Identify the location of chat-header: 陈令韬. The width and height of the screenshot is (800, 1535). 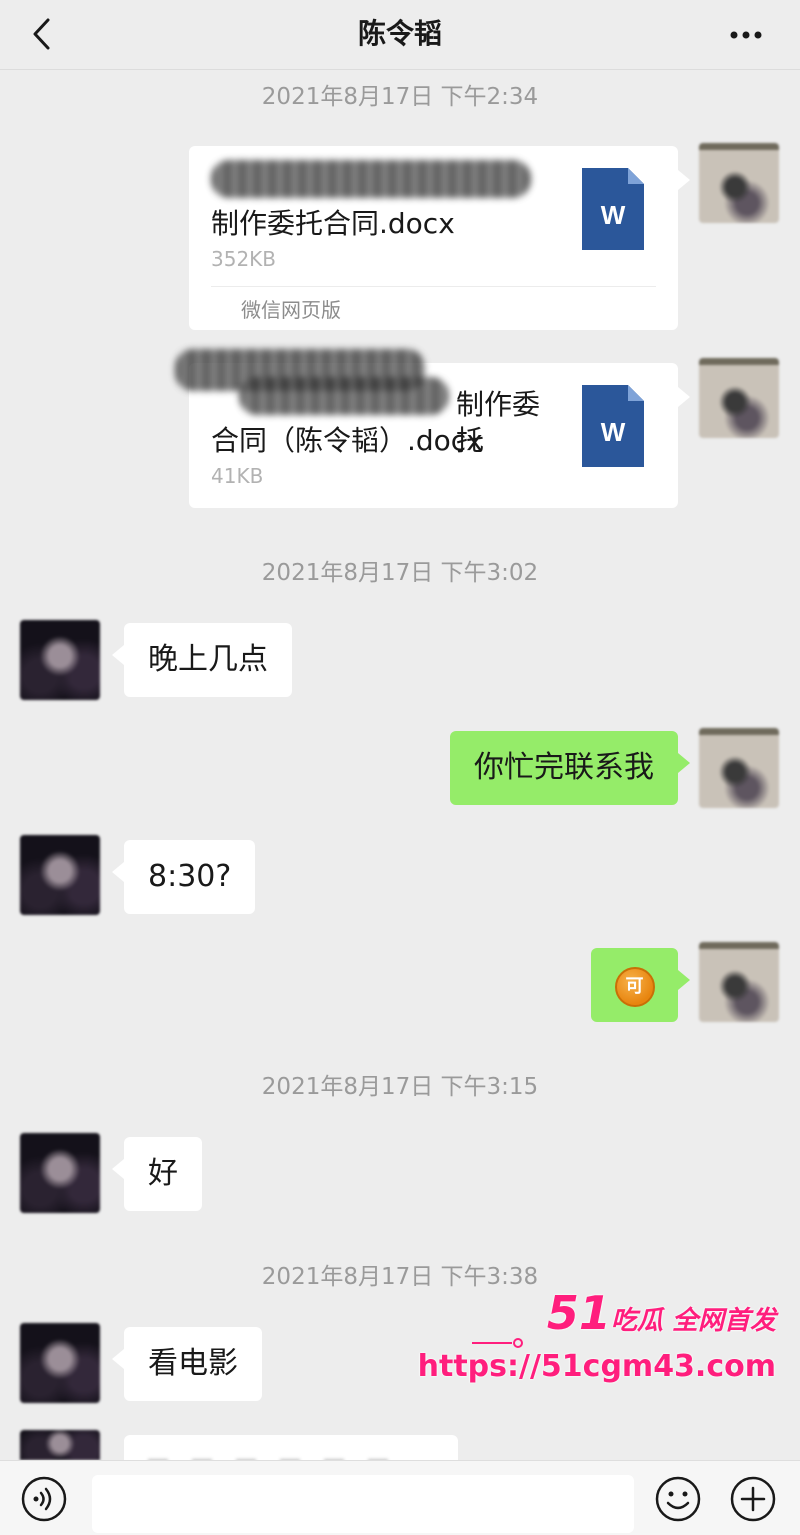
(400, 35).